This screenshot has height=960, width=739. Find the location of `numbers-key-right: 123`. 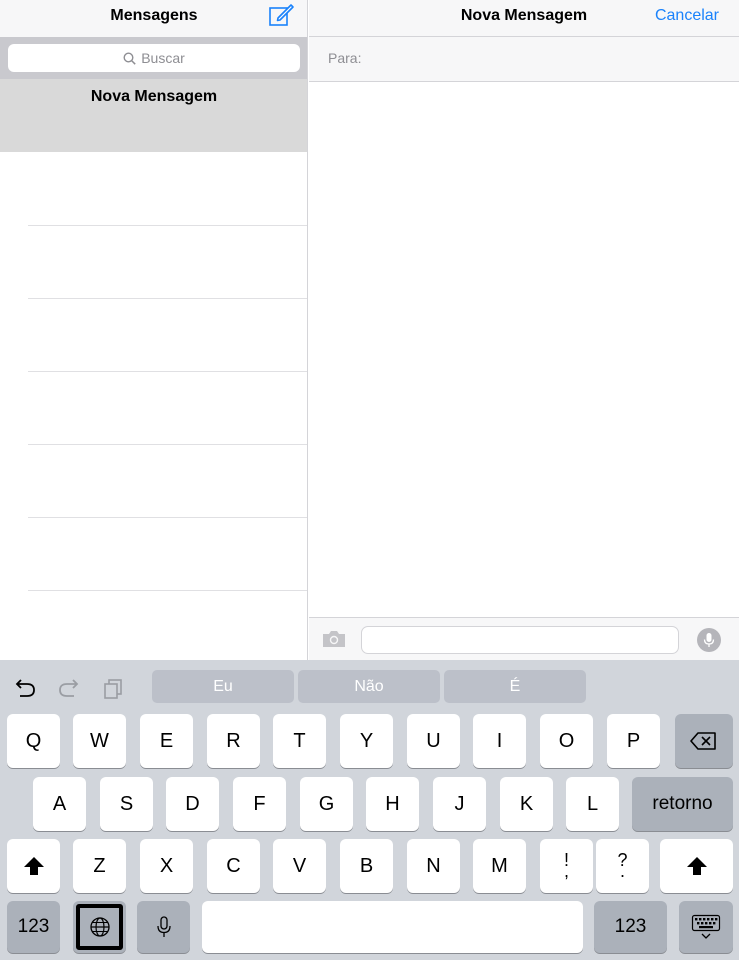

numbers-key-right: 123 is located at coordinates (630, 927).